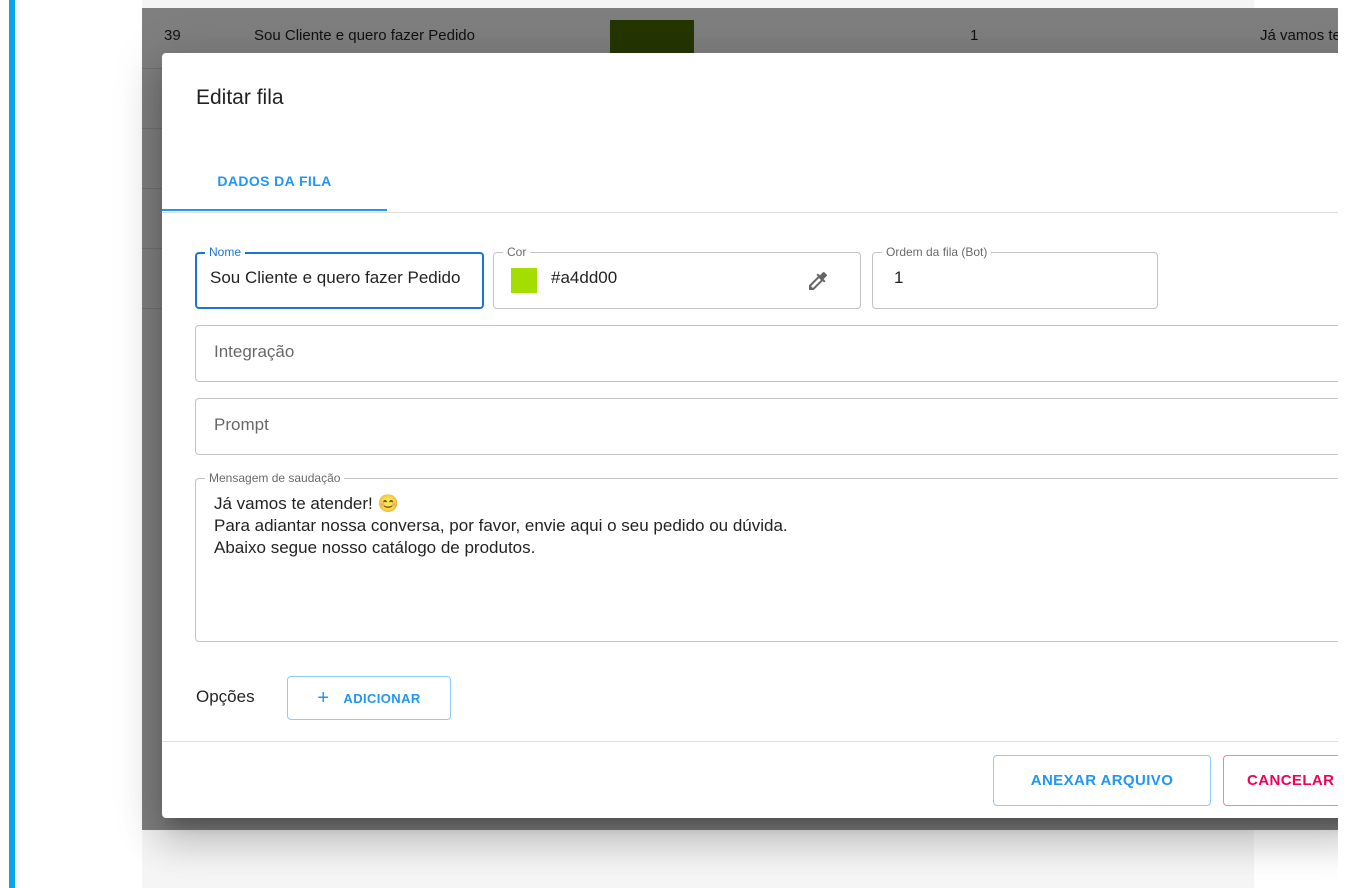 The height and width of the screenshot is (888, 1348). I want to click on greeting-line: Abaixo segue nosso catálogo de produtos., so click(375, 547).